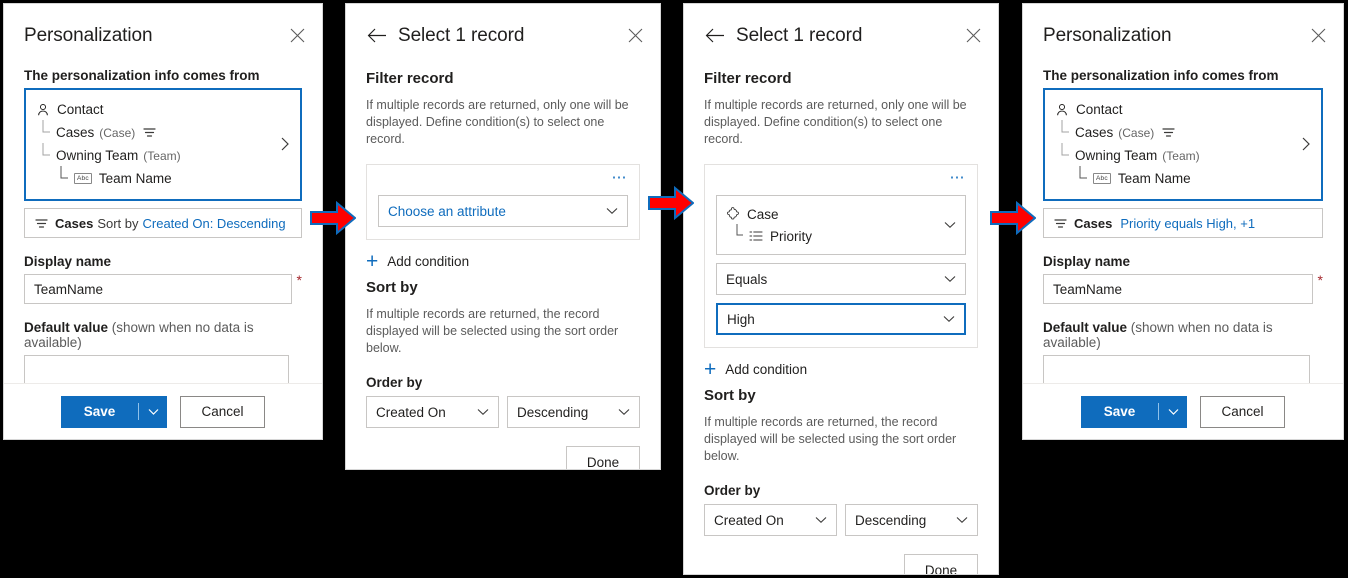 This screenshot has width=1348, height=578. Describe the element at coordinates (841, 279) in the screenshot. I see `operator-dropdown: Equals` at that location.